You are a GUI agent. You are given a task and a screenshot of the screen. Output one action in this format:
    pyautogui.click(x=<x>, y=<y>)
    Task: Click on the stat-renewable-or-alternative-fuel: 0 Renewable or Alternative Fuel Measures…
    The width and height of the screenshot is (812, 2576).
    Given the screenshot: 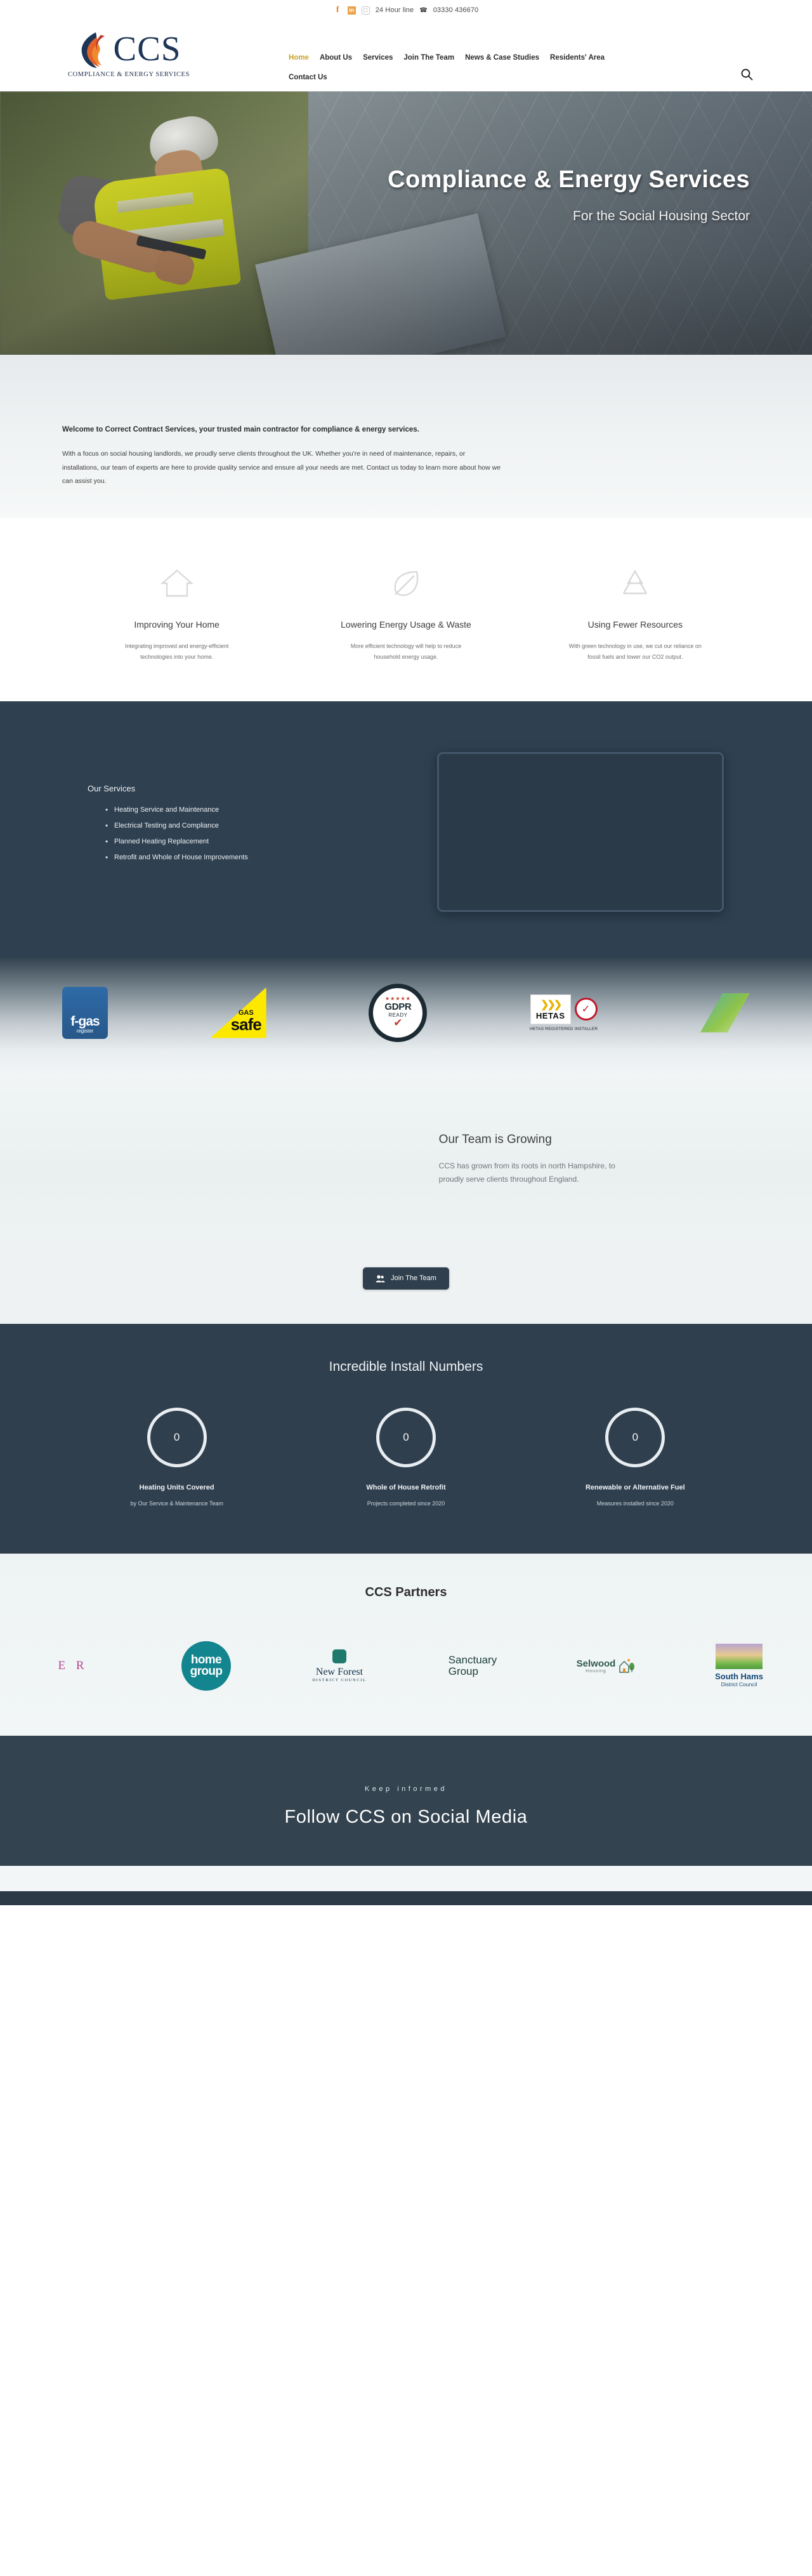 What is the action you would take?
    pyautogui.click(x=635, y=1457)
    